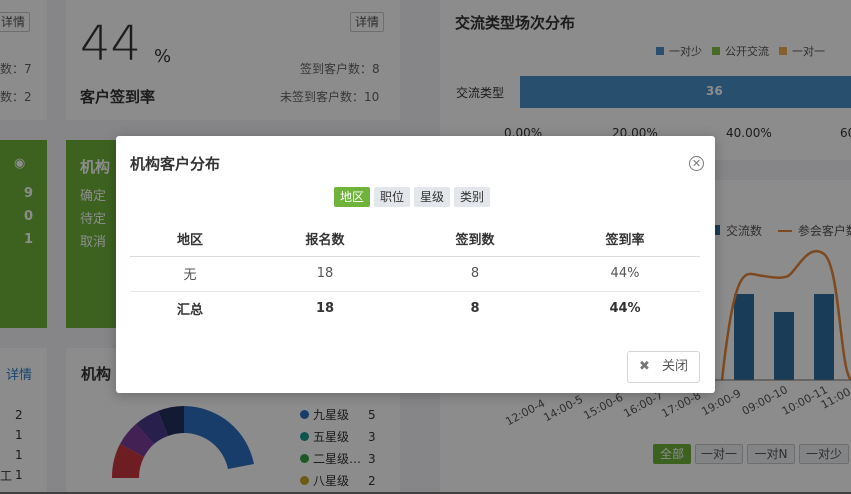 Image resolution: width=851 pixels, height=494 pixels. What do you see at coordinates (432, 197) in the screenshot?
I see `tab-star-level: 星级` at bounding box center [432, 197].